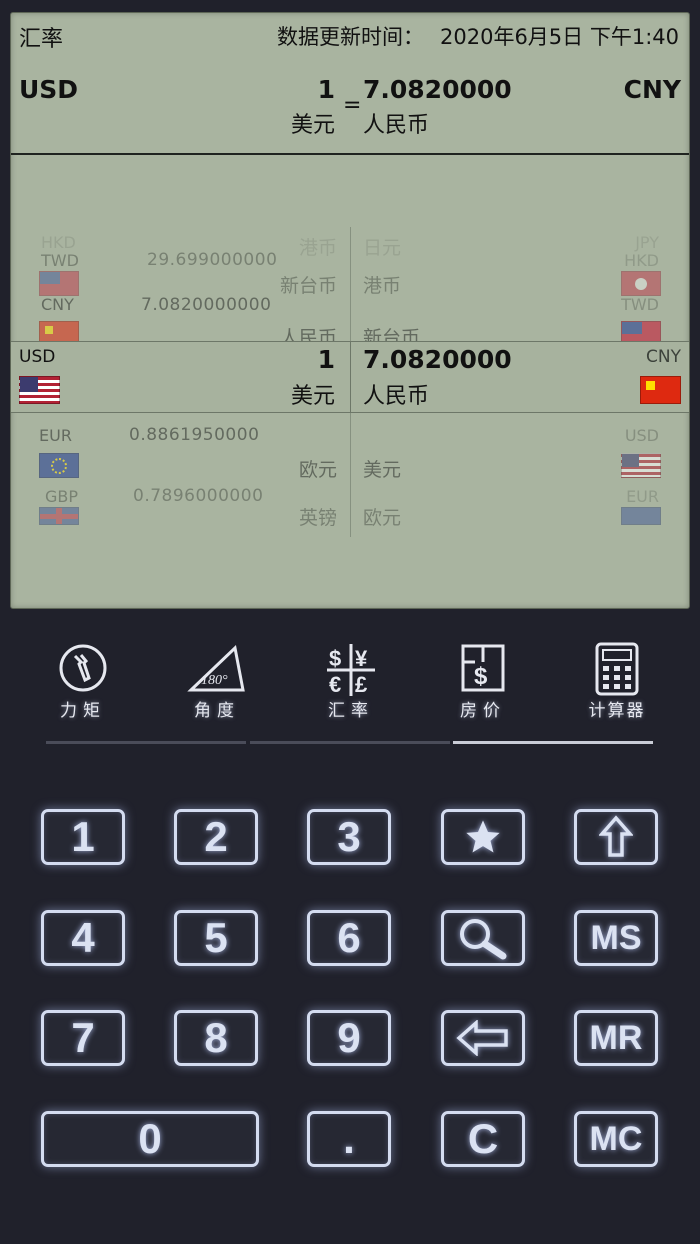 This screenshot has width=700, height=1244. Describe the element at coordinates (308, 286) in the screenshot. I see `currency-name: 新台币` at that location.